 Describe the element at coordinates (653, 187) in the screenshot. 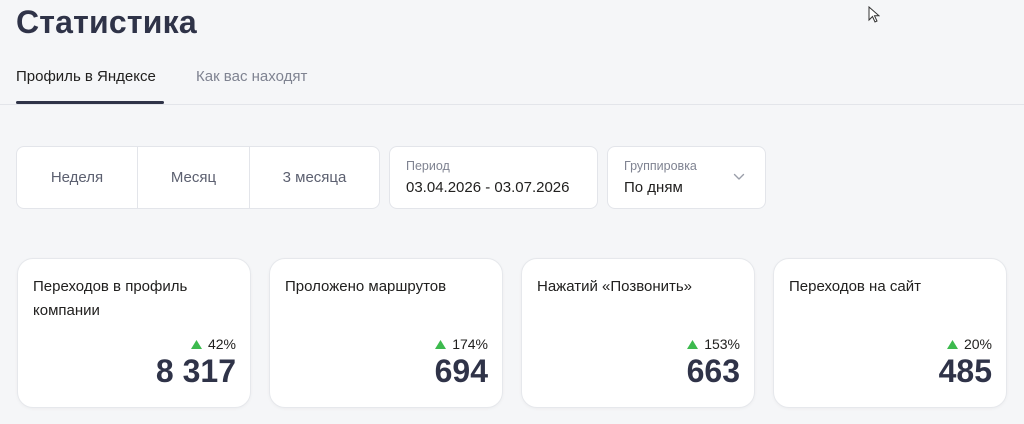

I see `grouping-value: По дням` at that location.